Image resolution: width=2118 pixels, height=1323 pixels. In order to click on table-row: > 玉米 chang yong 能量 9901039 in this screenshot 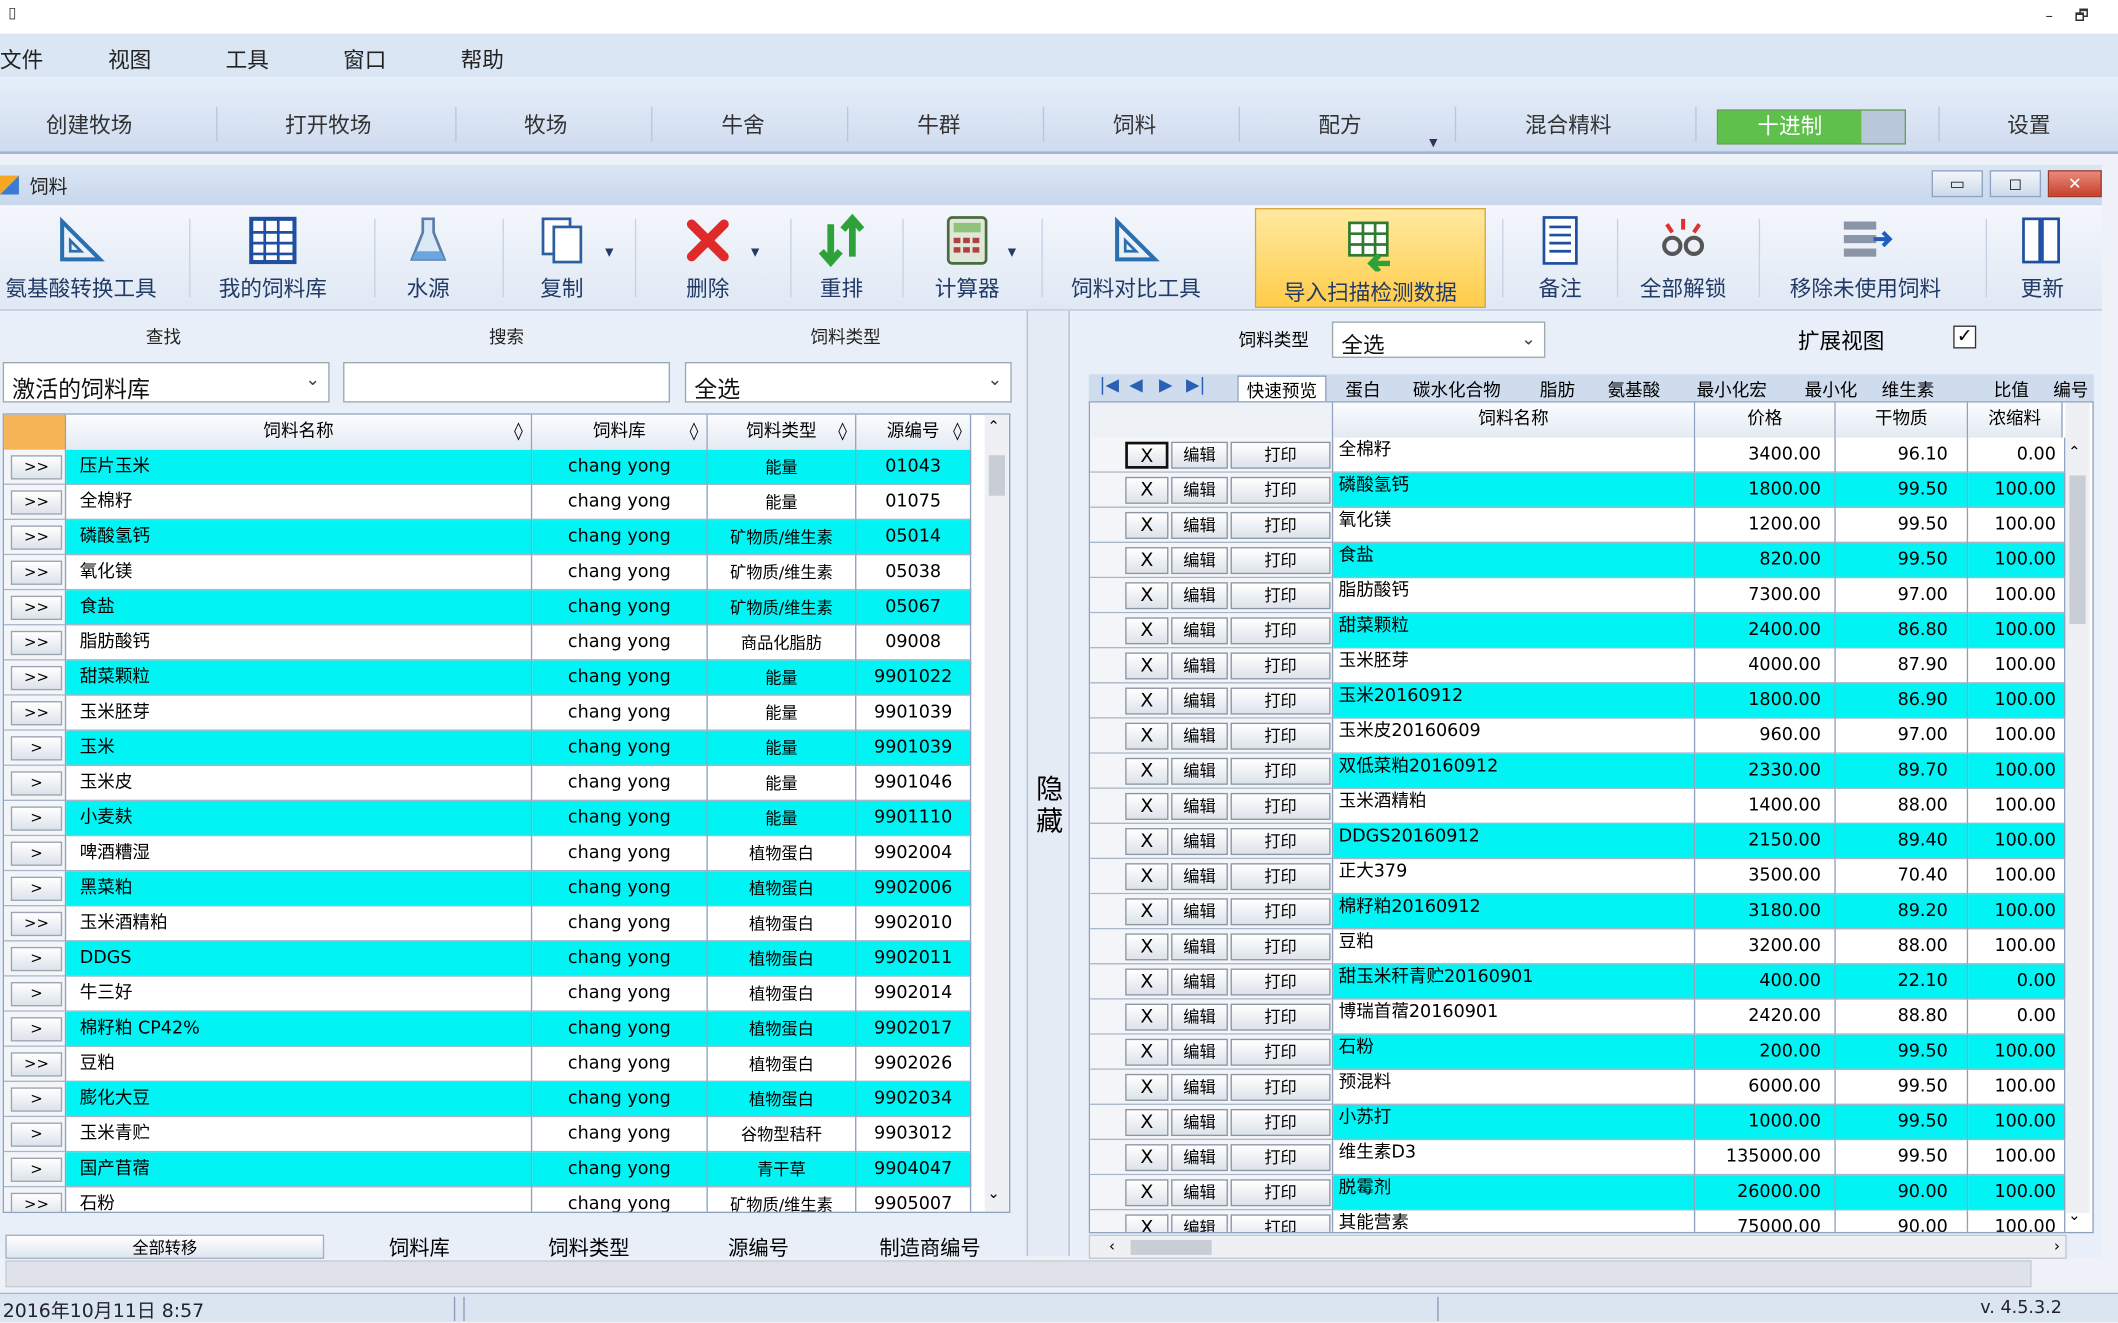, I will do `click(494, 748)`.